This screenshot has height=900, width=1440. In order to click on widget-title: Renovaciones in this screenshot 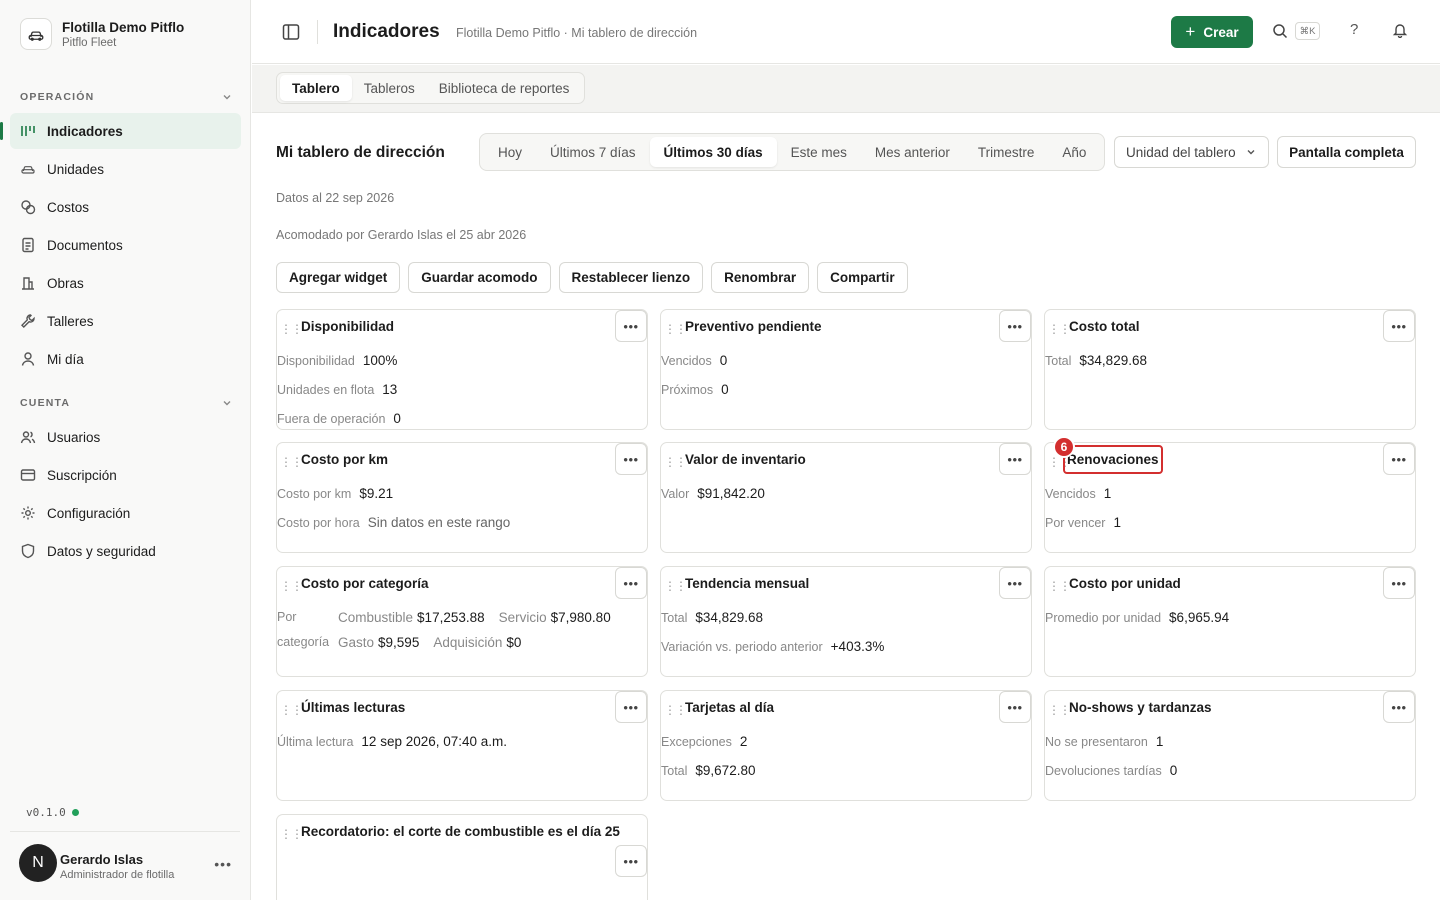, I will do `click(1113, 459)`.